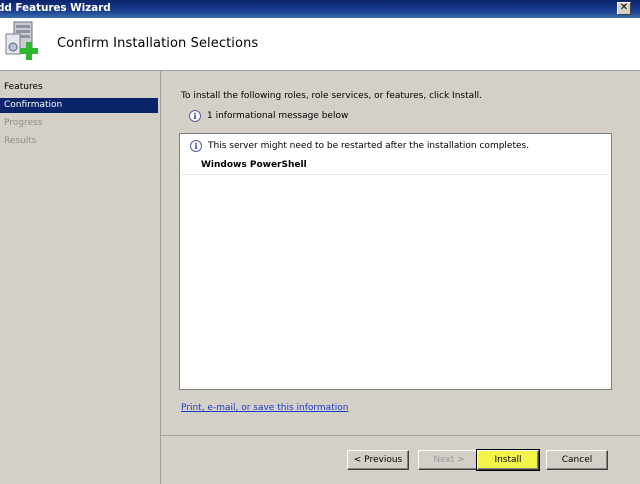  Describe the element at coordinates (378, 460) in the screenshot. I see `previous-button: < Previous` at that location.